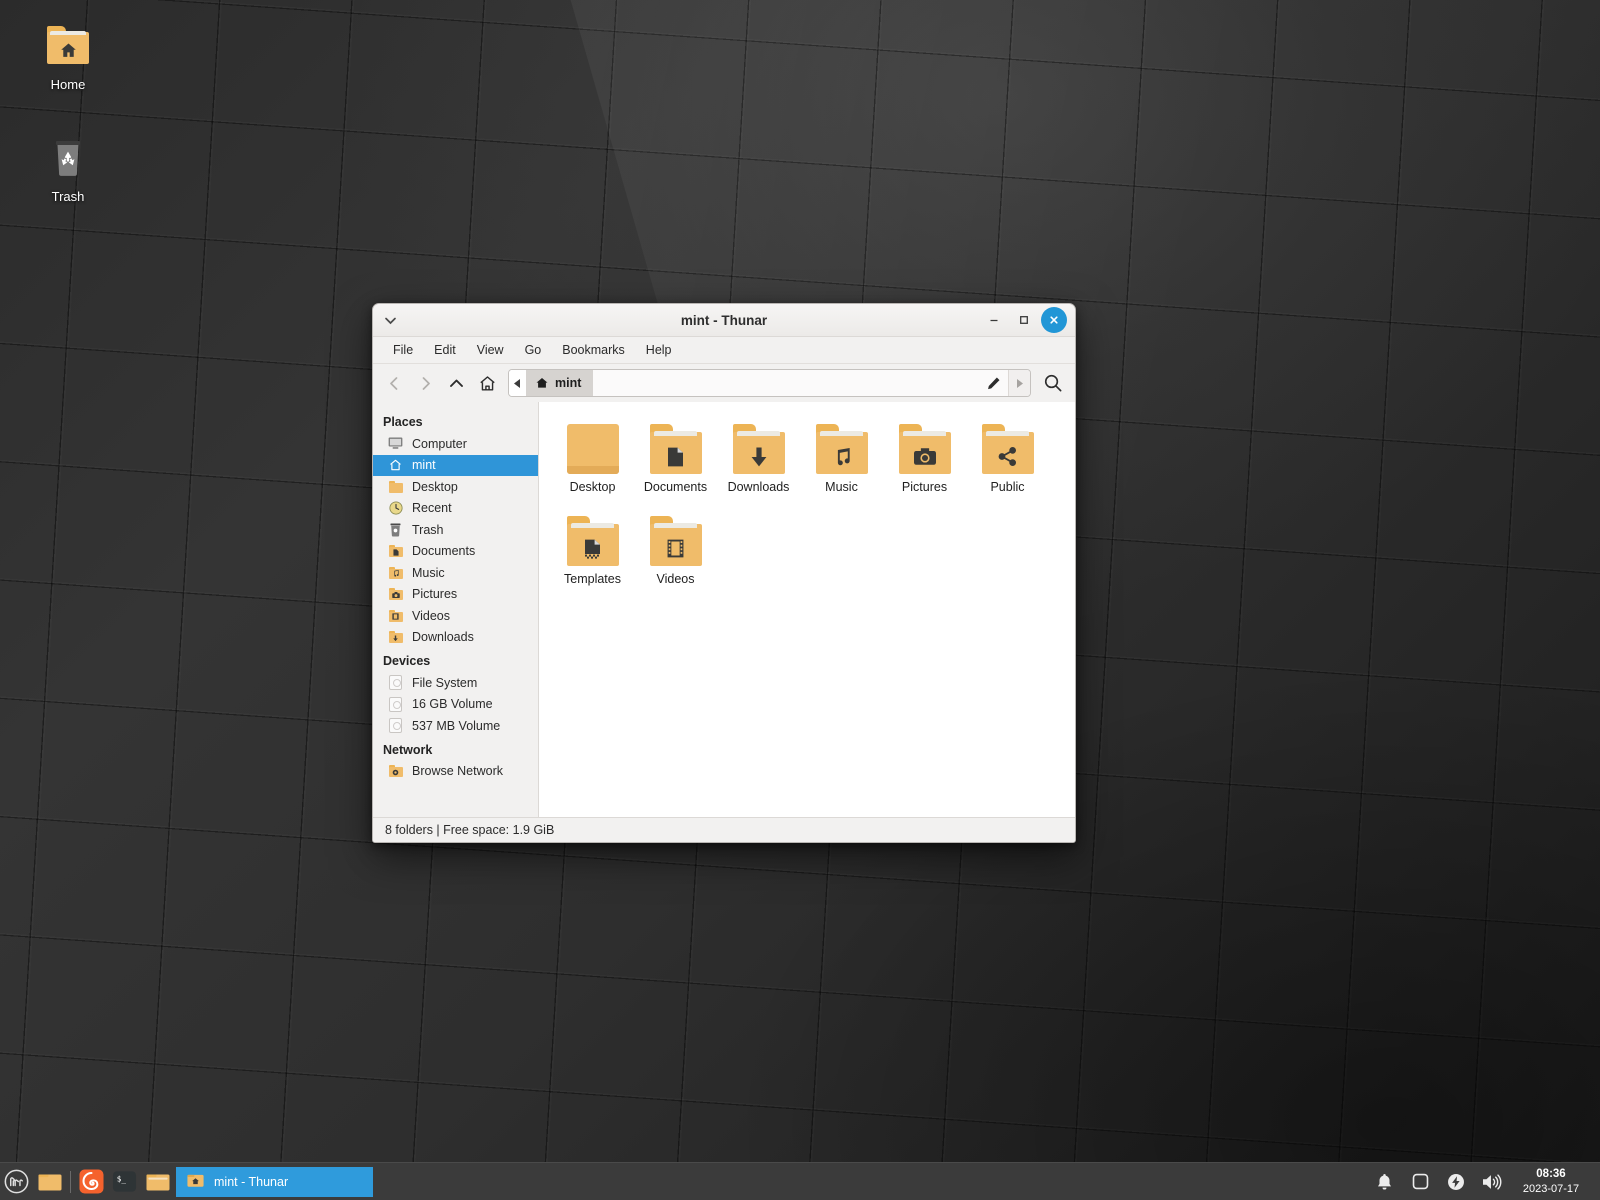  Describe the element at coordinates (592, 446) in the screenshot. I see `plain-folder-icon` at that location.